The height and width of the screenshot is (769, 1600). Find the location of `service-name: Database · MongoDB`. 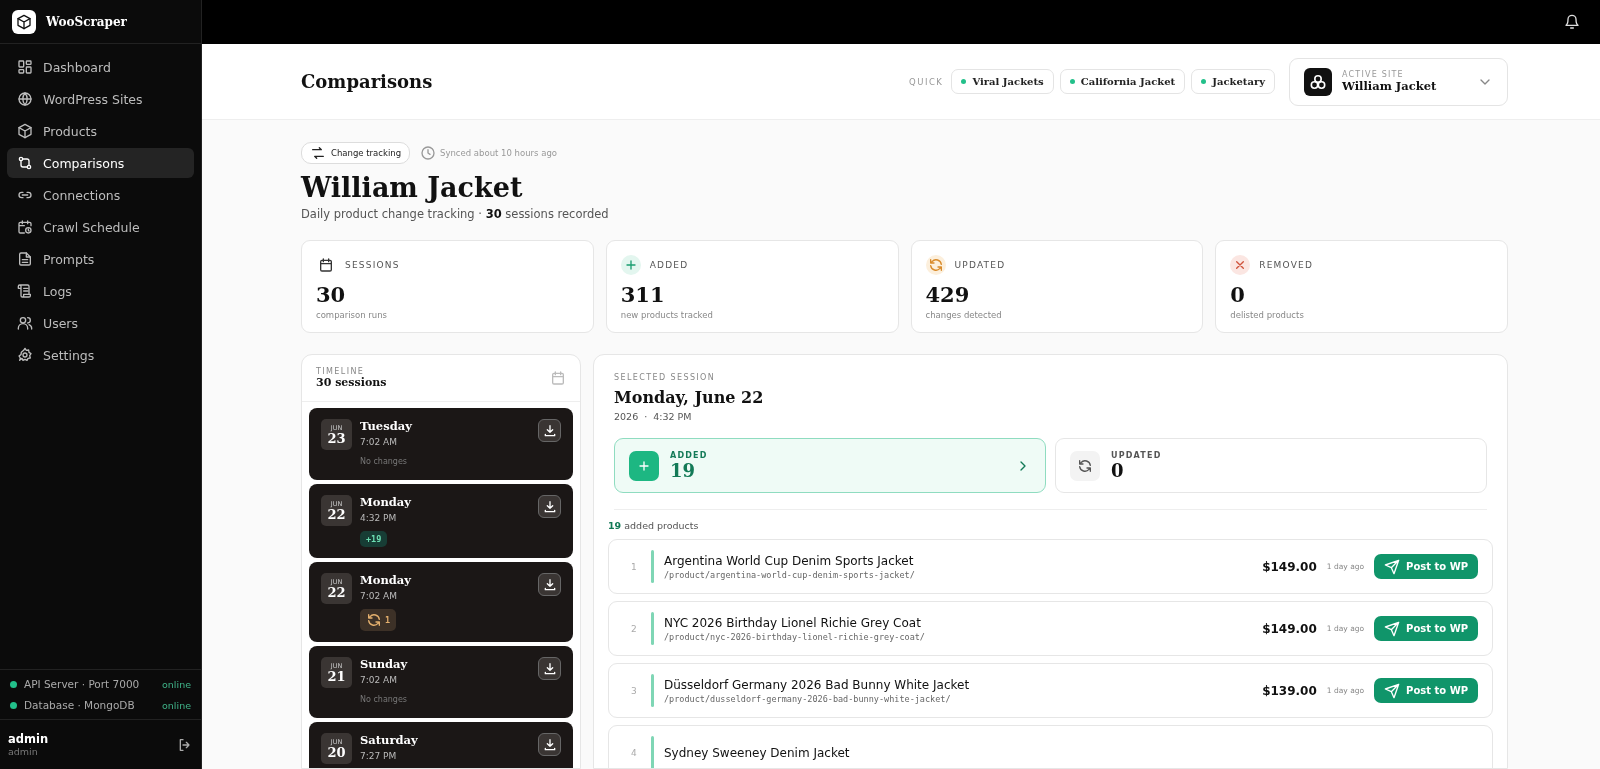

service-name: Database · MongoDB is located at coordinates (80, 705).